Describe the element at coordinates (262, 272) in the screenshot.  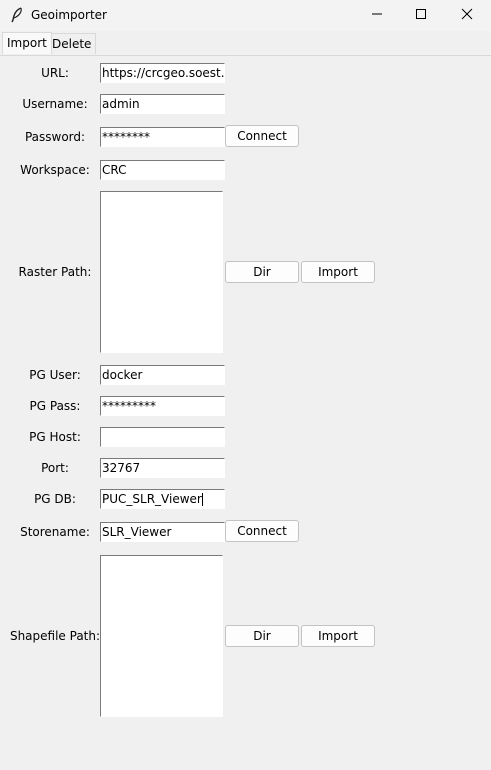
I see `raster-dir-button: Dir` at that location.